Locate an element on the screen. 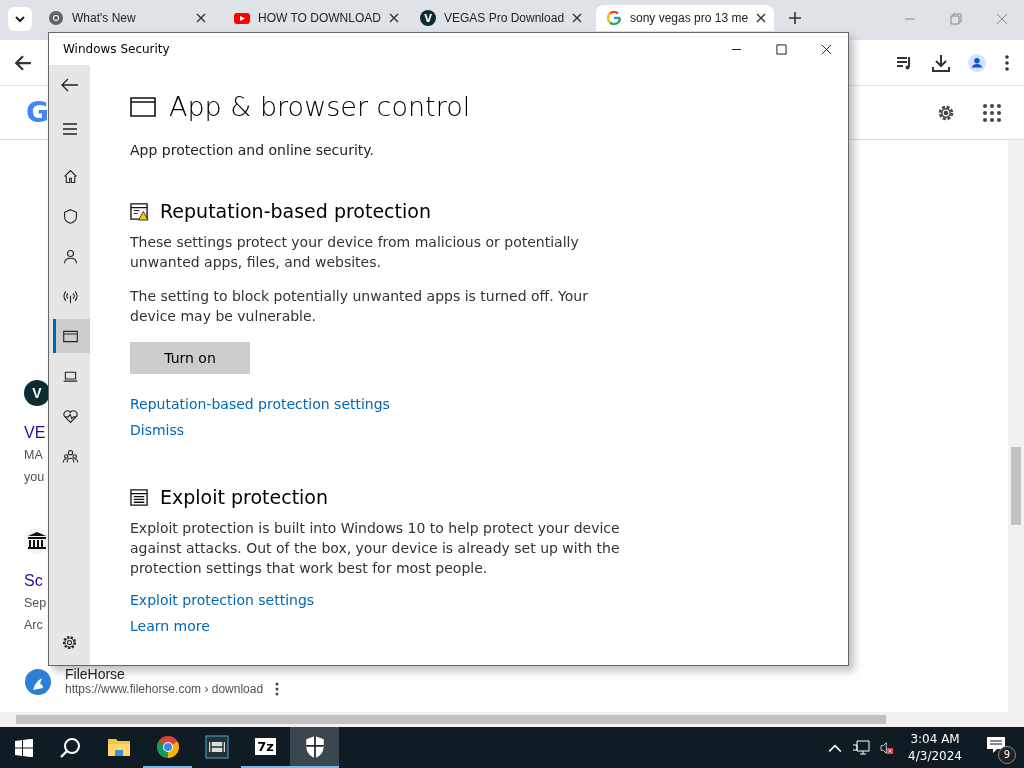 This screenshot has height=768, width=1024. section-text: Exploit protection is built into Windows 10 to help protect your device against attacks. Out of the box, your device is already set up with the protection settings that work best for most people. is located at coordinates (375, 548).